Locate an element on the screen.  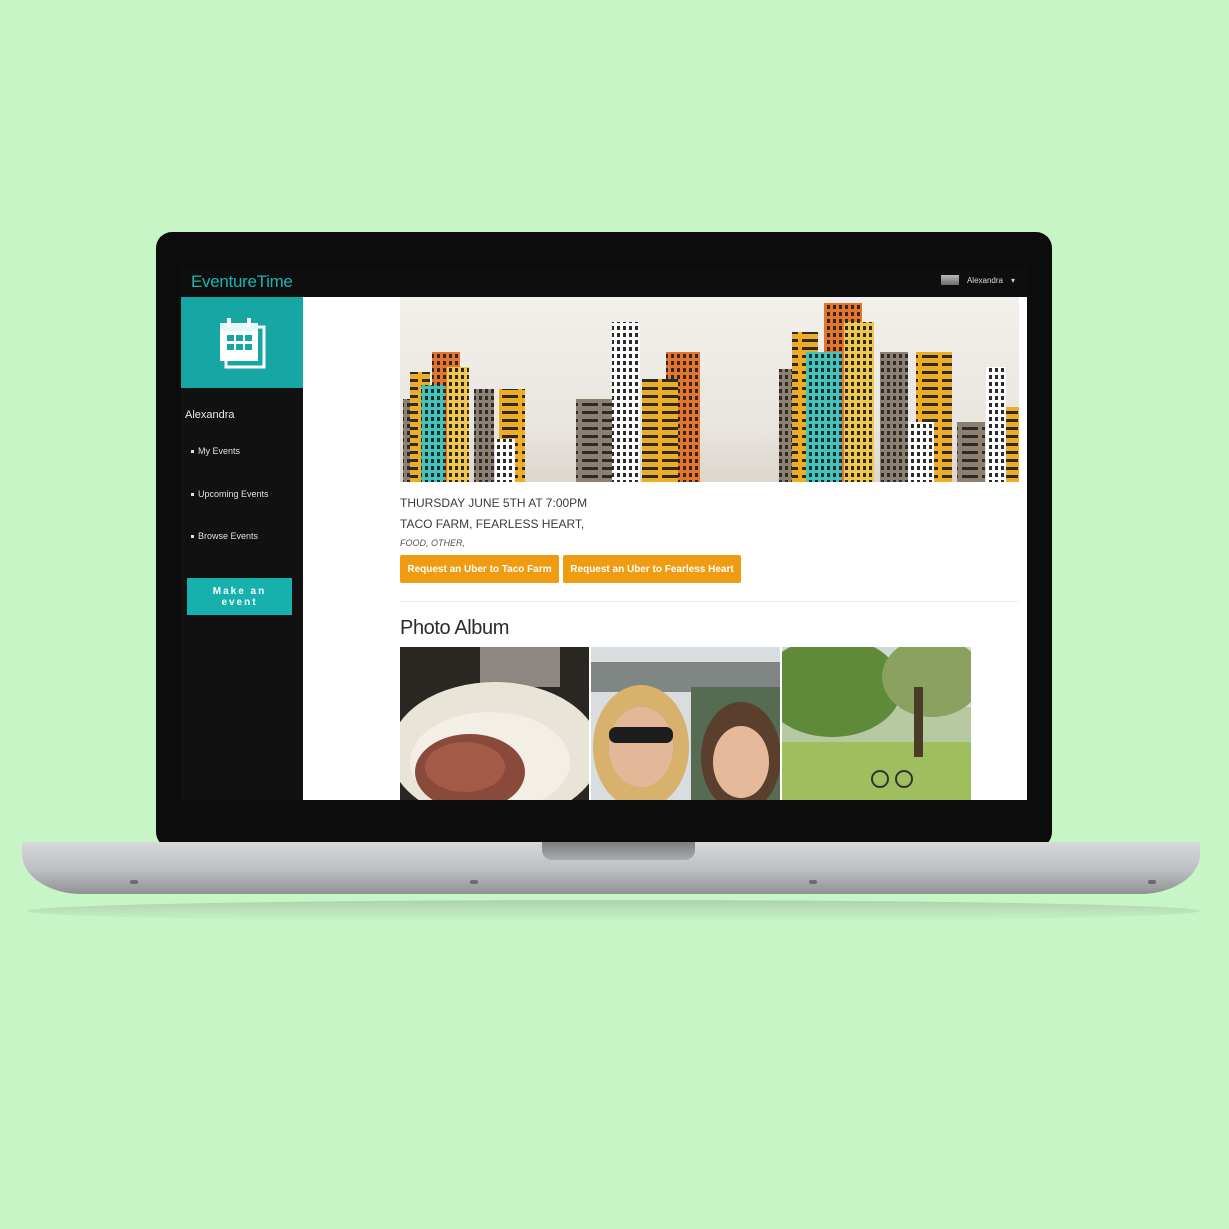
park-photo is located at coordinates (876, 723).